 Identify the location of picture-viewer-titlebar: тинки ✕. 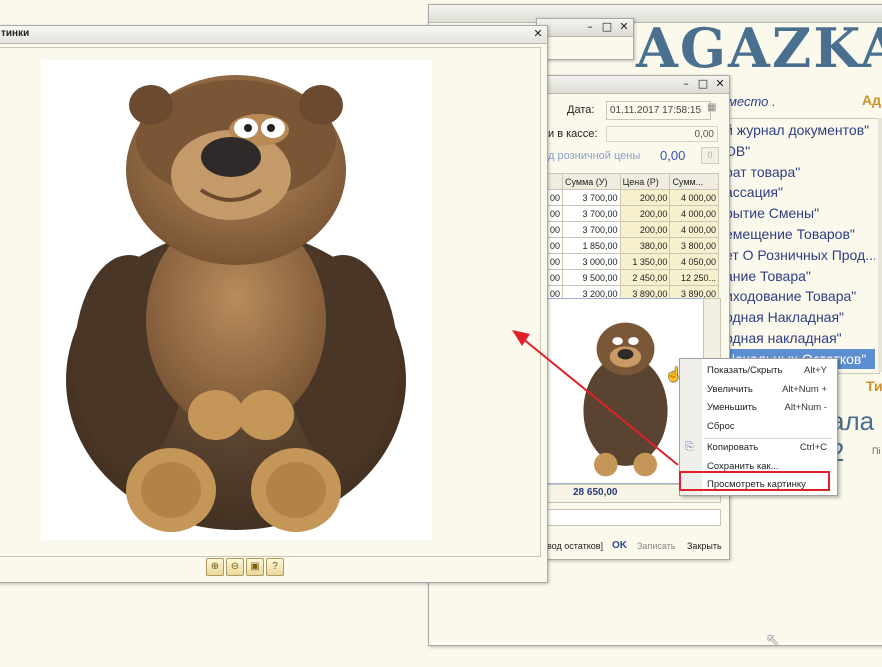
(273, 35).